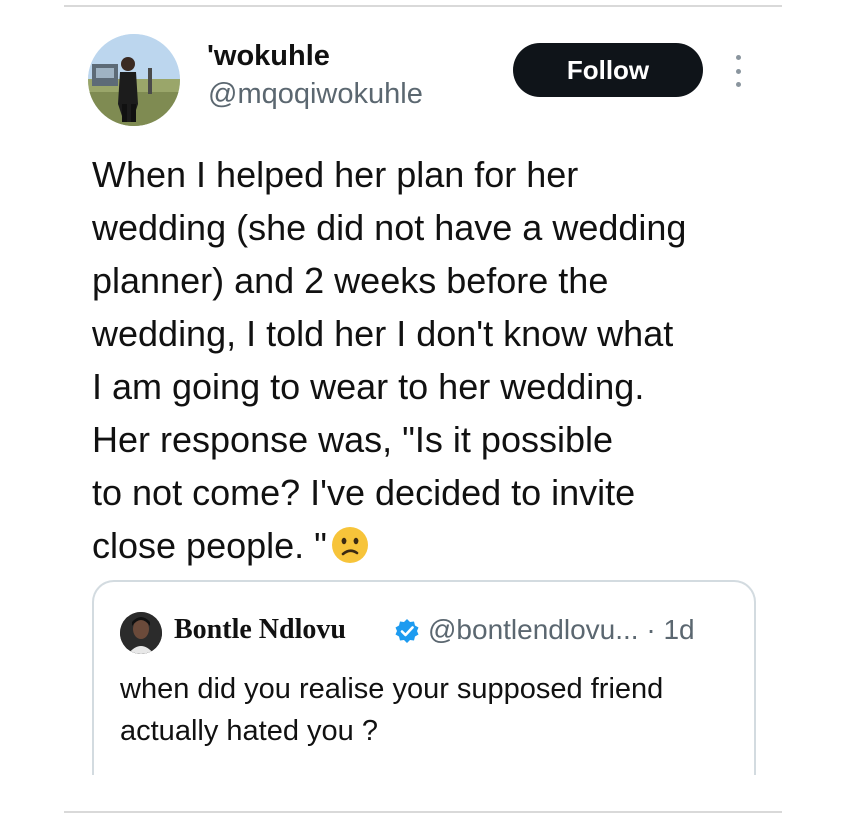 Image resolution: width=855 pixels, height=818 pixels. What do you see at coordinates (608, 70) in the screenshot?
I see `follow-button: Follow` at bounding box center [608, 70].